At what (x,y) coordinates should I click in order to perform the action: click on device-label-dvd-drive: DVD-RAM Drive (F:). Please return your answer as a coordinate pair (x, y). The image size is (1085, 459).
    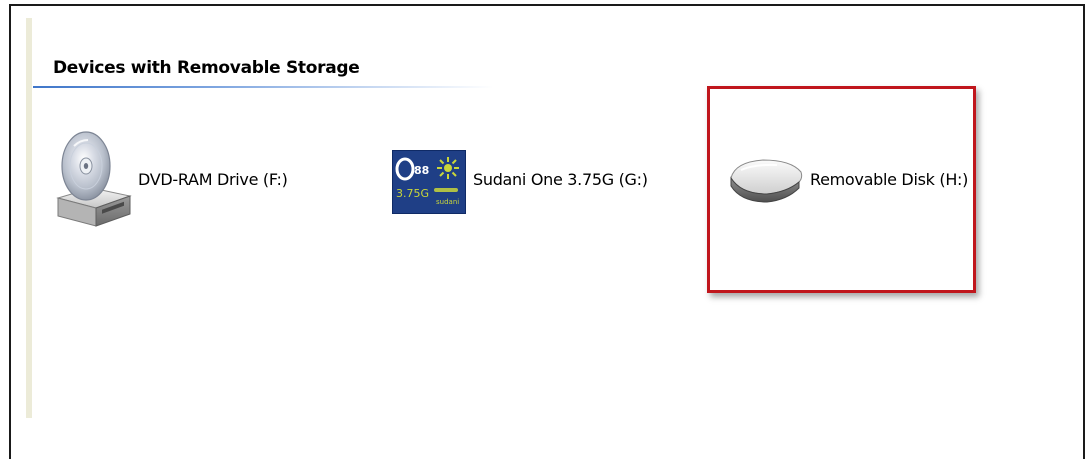
    Looking at the image, I should click on (213, 179).